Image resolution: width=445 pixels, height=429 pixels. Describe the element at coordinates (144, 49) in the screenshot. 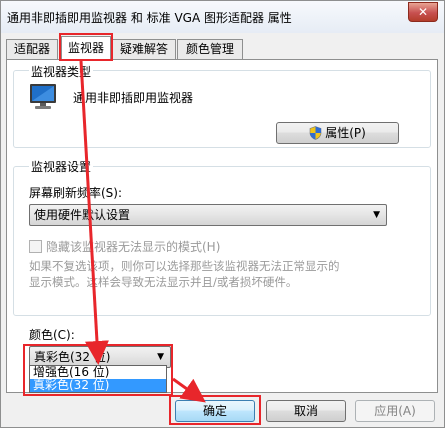

I see `tab-troubleshoot: 疑难解答` at that location.